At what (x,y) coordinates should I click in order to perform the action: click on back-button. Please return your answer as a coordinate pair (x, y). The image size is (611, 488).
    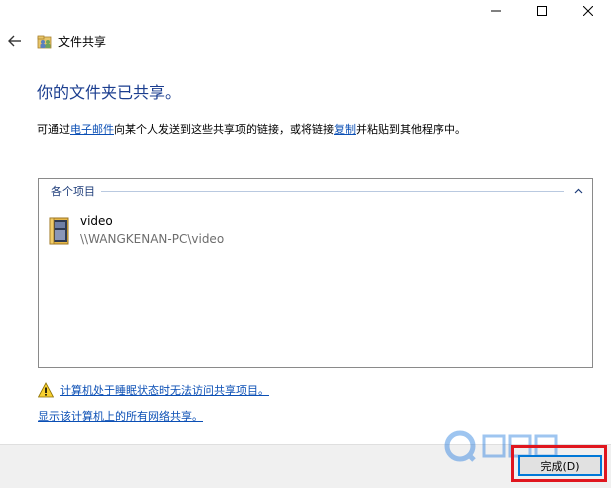
    Looking at the image, I should click on (15, 41).